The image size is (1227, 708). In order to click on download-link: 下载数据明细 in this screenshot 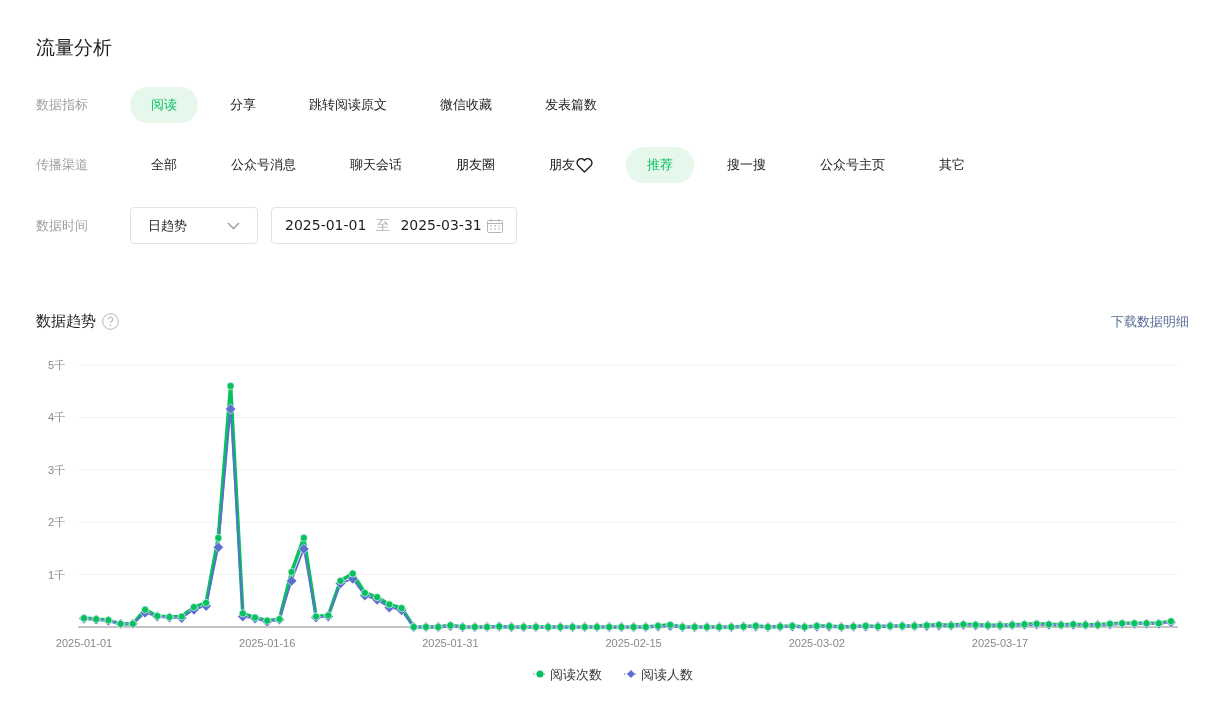, I will do `click(1150, 321)`.